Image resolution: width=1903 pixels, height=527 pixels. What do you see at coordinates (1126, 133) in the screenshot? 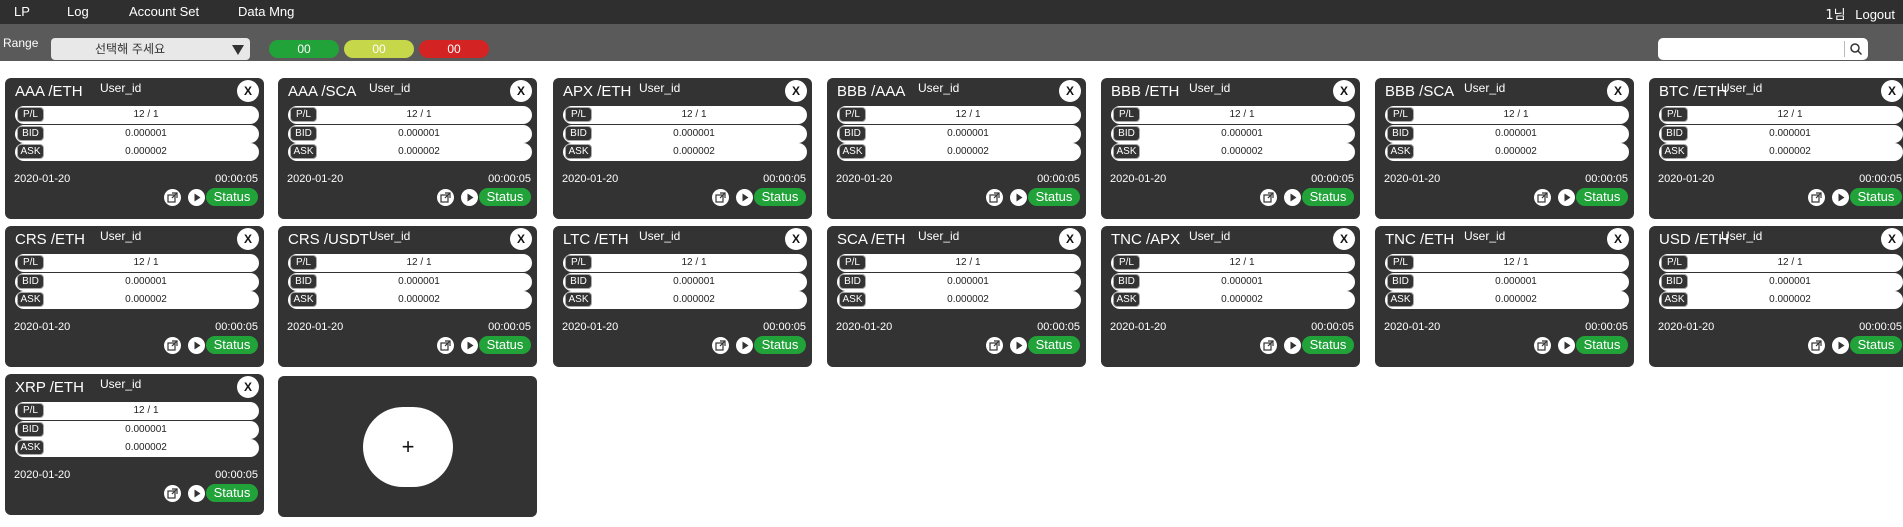
I see `card-label-bid: BID` at bounding box center [1126, 133].